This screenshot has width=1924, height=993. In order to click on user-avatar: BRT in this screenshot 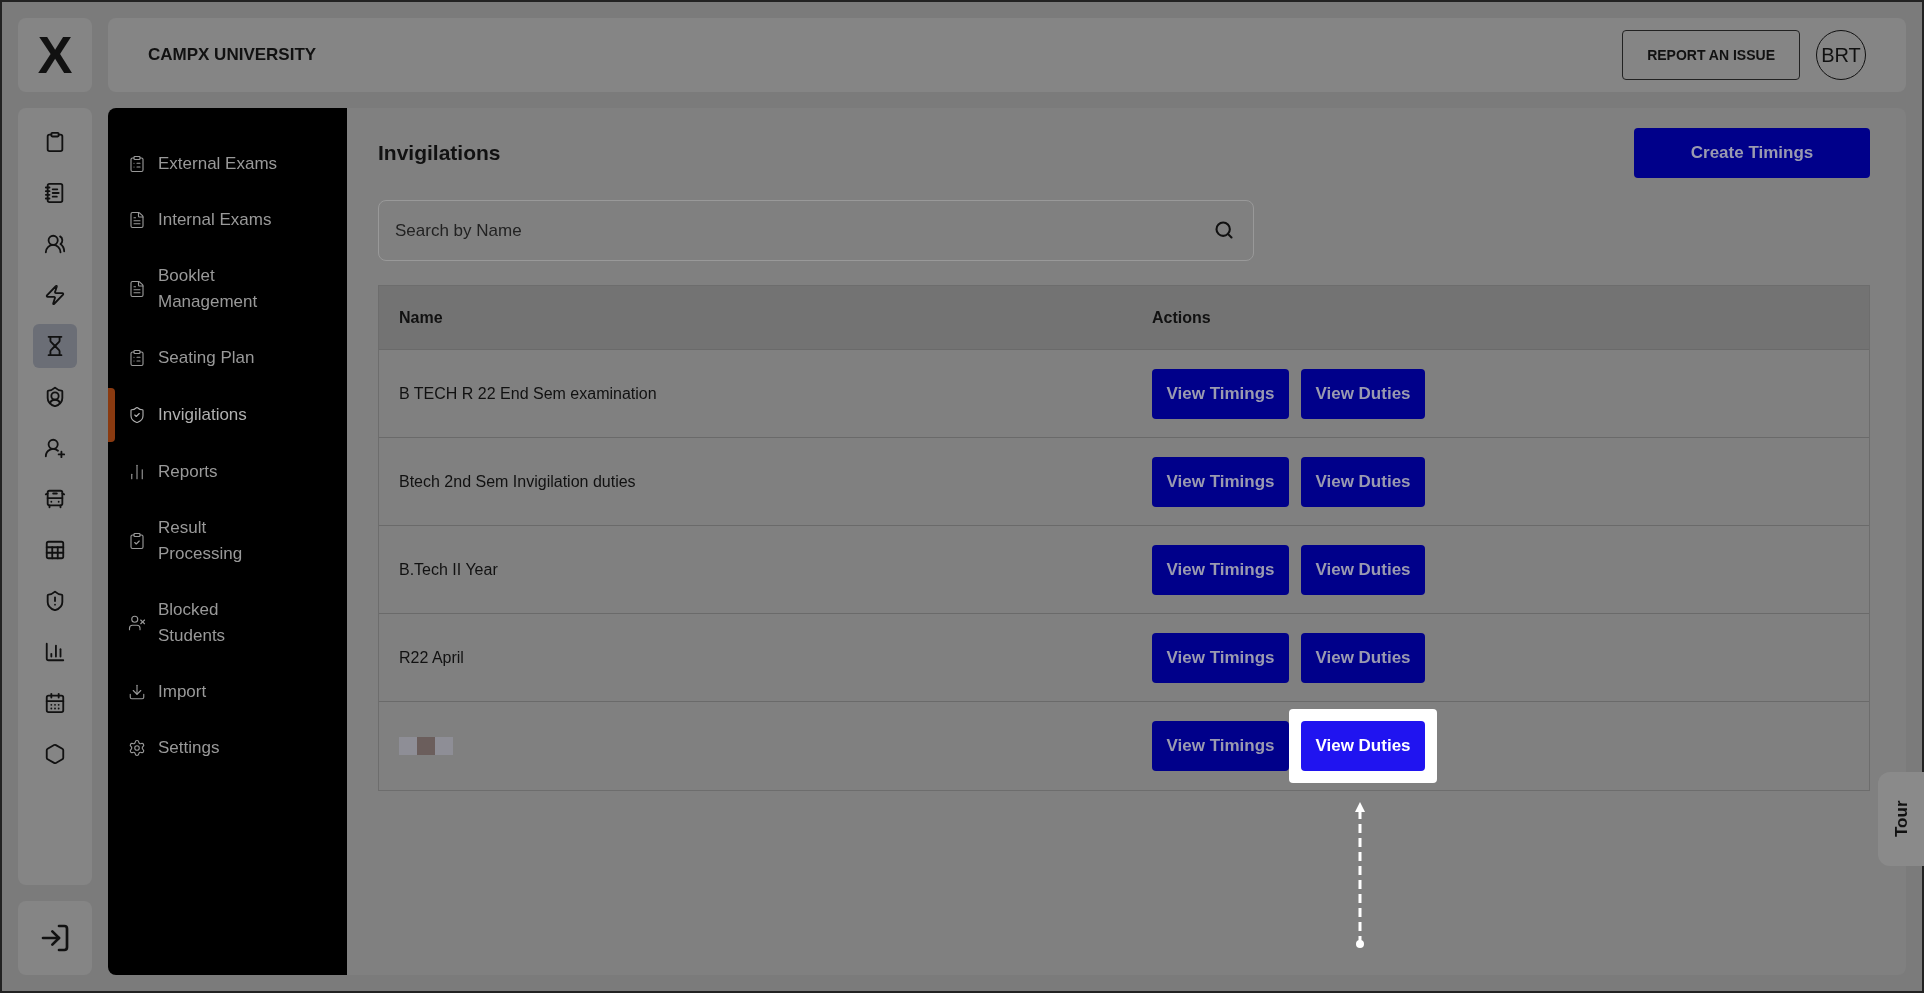, I will do `click(1841, 55)`.